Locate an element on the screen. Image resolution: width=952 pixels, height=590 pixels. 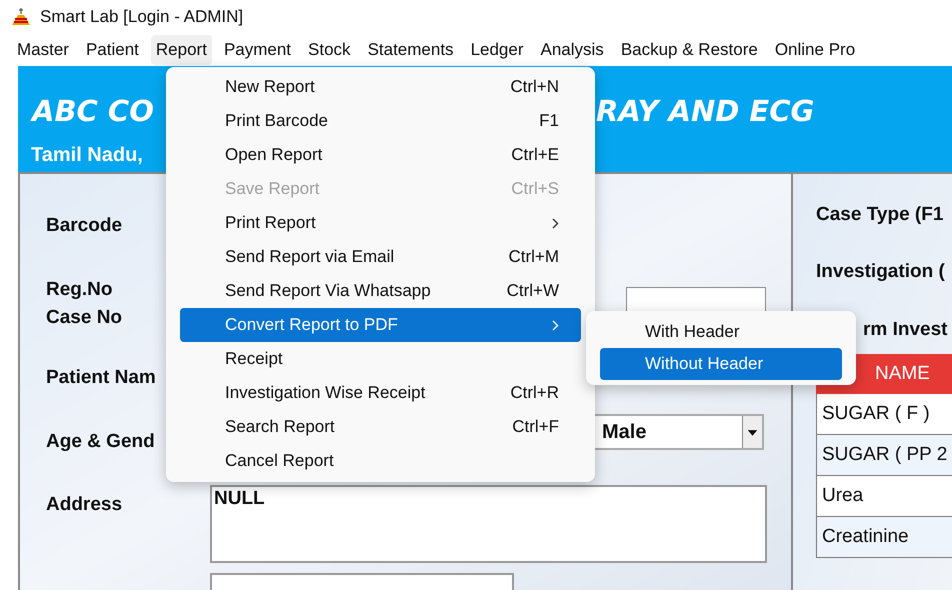
window-title: Smart Lab [Login - ADMIN] is located at coordinates (142, 17).